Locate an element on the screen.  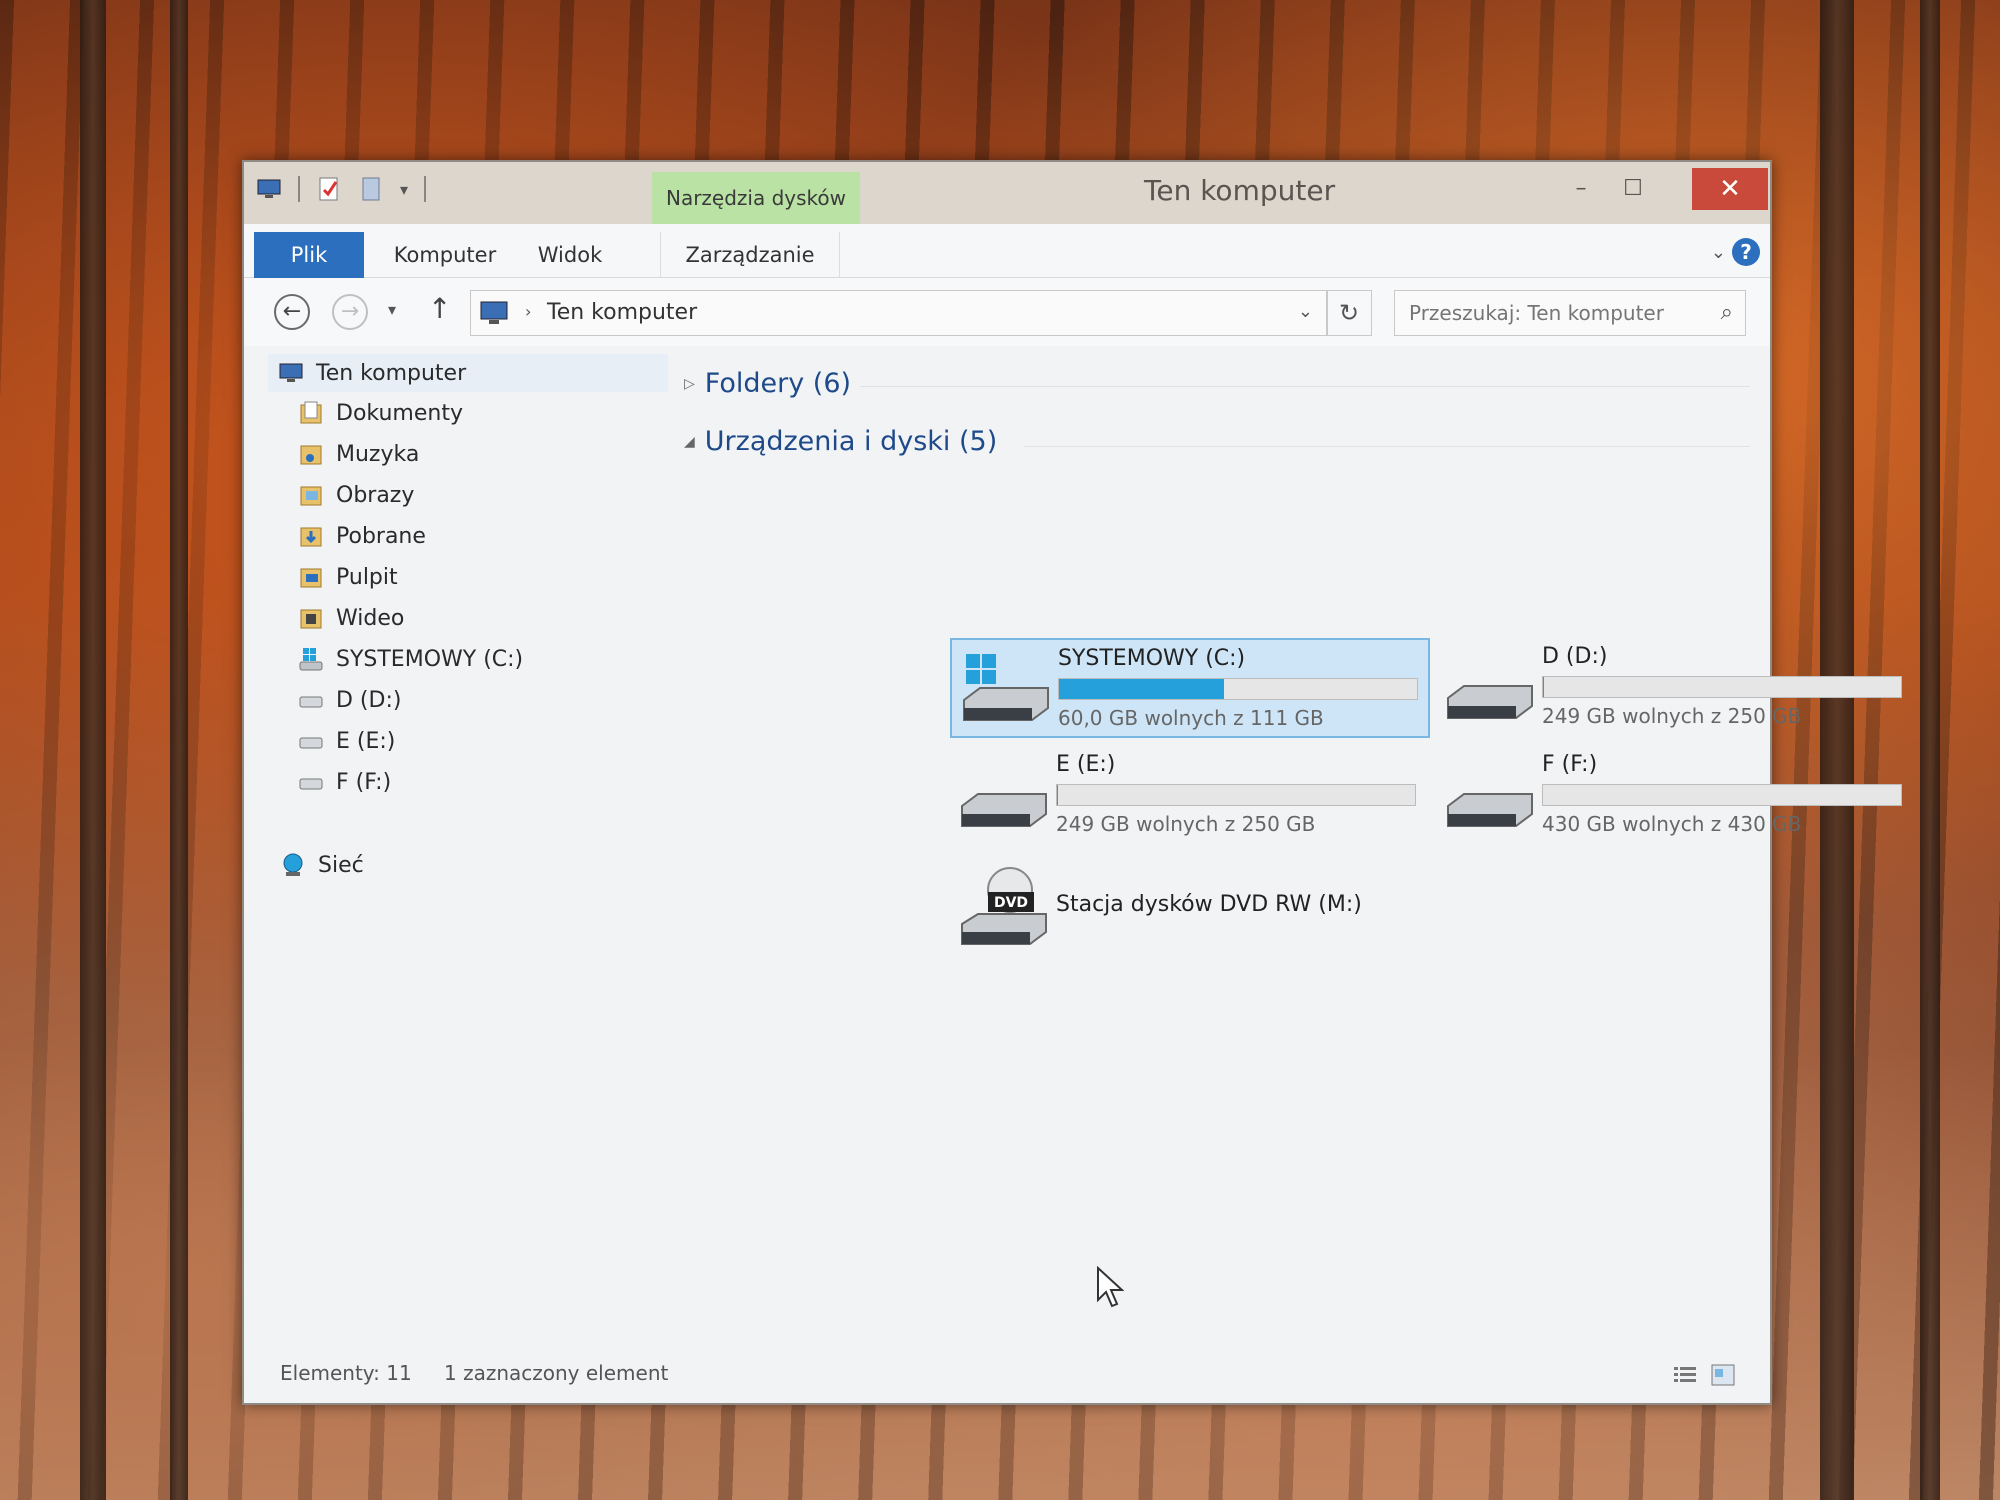
sidebar-item-documents: Dokumenty is located at coordinates (380, 413).